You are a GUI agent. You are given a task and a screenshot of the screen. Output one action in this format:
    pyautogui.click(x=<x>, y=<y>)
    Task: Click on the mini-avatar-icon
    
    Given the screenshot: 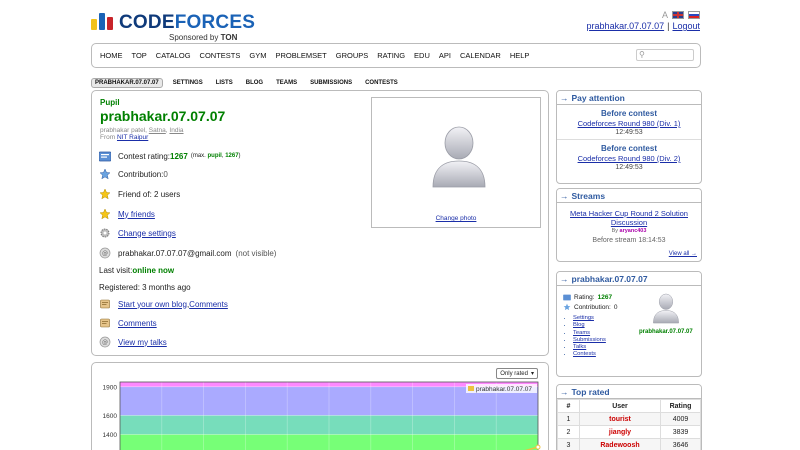 What is the action you would take?
    pyautogui.click(x=666, y=308)
    